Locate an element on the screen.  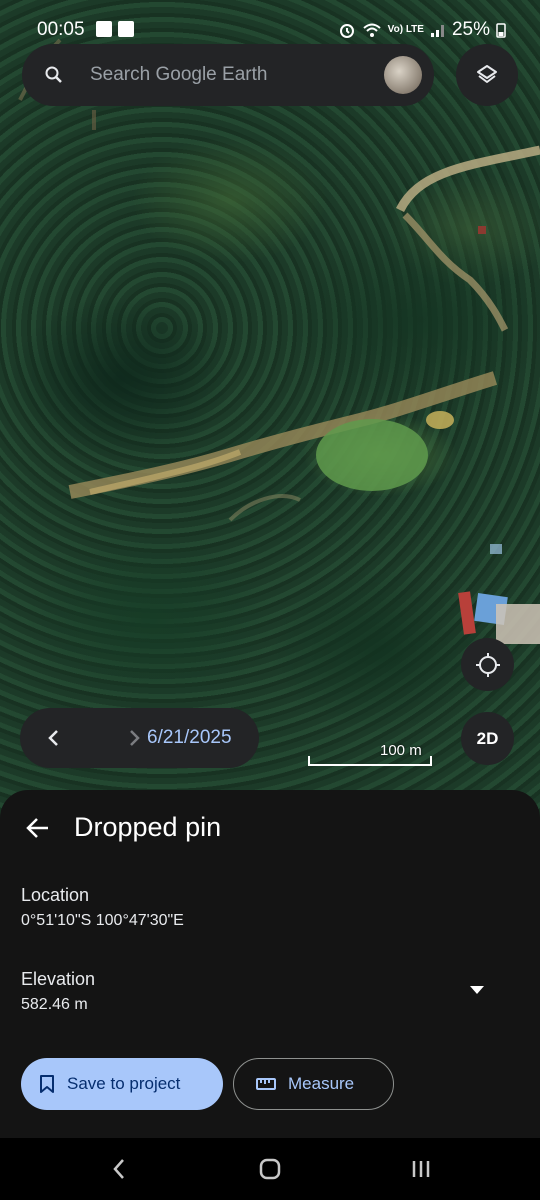
expand-details-button is located at coordinates (477, 990).